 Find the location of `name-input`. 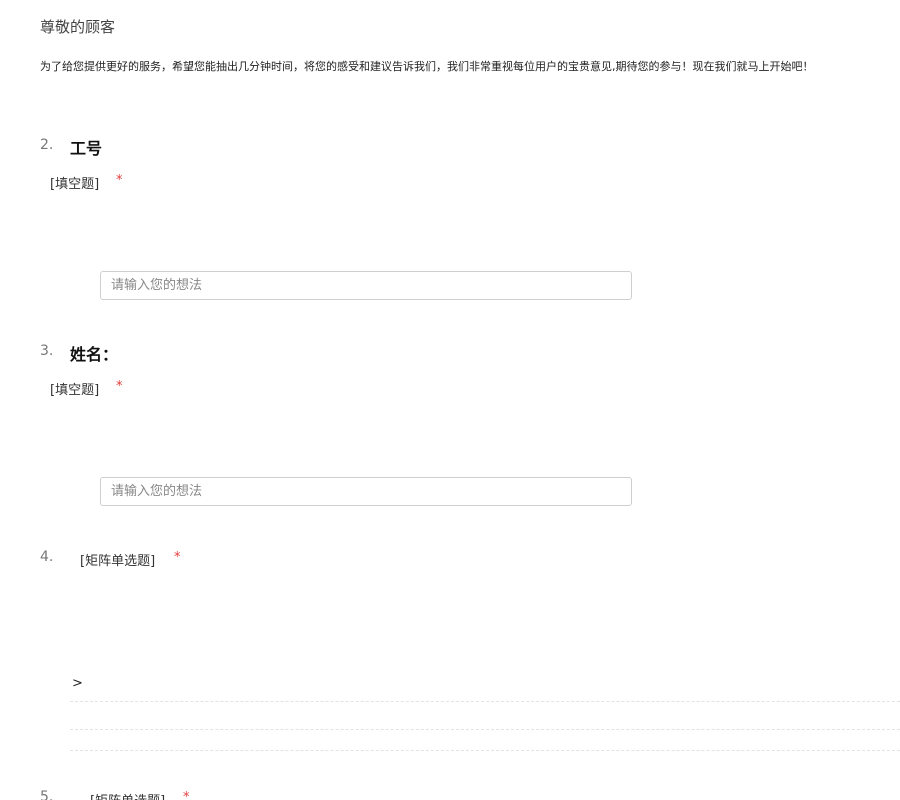

name-input is located at coordinates (366, 491).